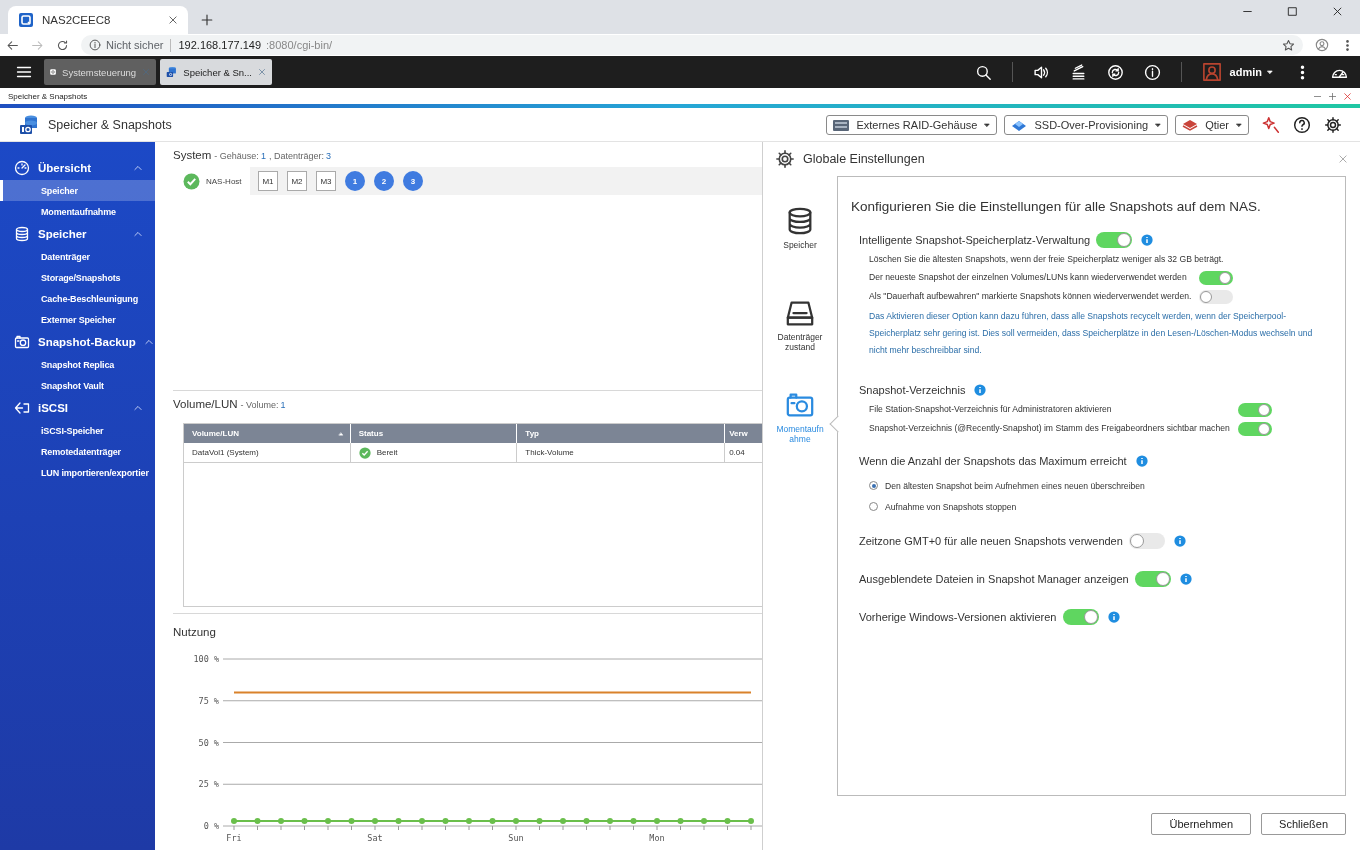  Describe the element at coordinates (77, 342) in the screenshot. I see `sidebar-group: Snapshot-Backup` at that location.